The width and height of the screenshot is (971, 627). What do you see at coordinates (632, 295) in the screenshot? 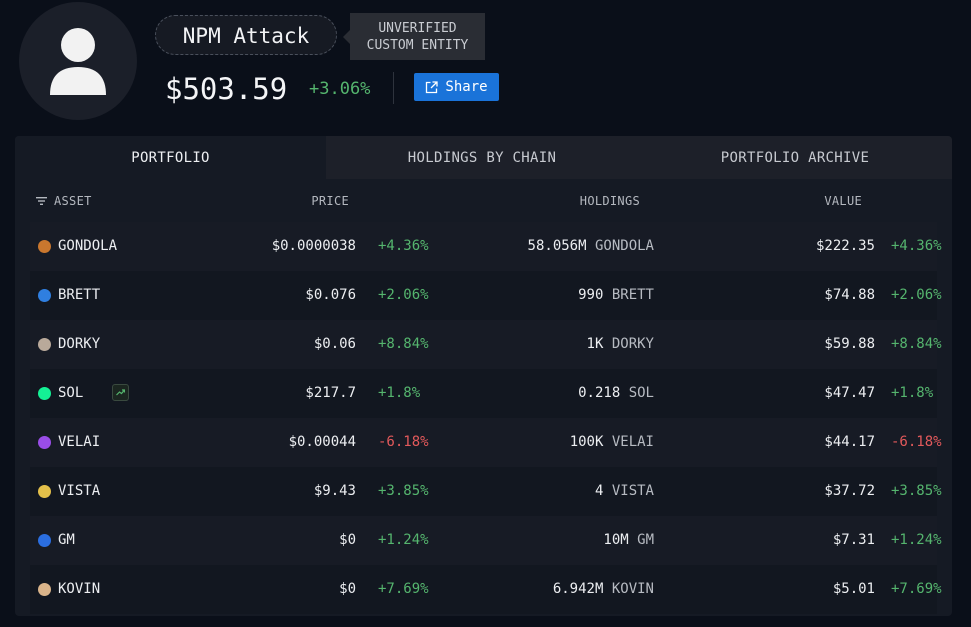
I see `holdings-unit: BRETT` at bounding box center [632, 295].